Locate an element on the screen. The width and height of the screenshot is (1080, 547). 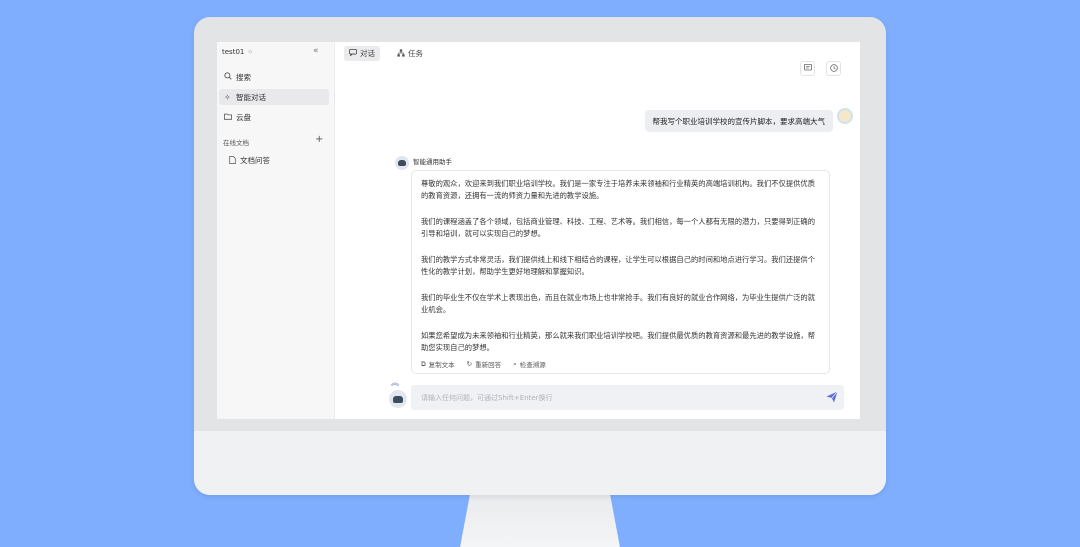
chevron-updown-icon: ◇ is located at coordinates (250, 52).